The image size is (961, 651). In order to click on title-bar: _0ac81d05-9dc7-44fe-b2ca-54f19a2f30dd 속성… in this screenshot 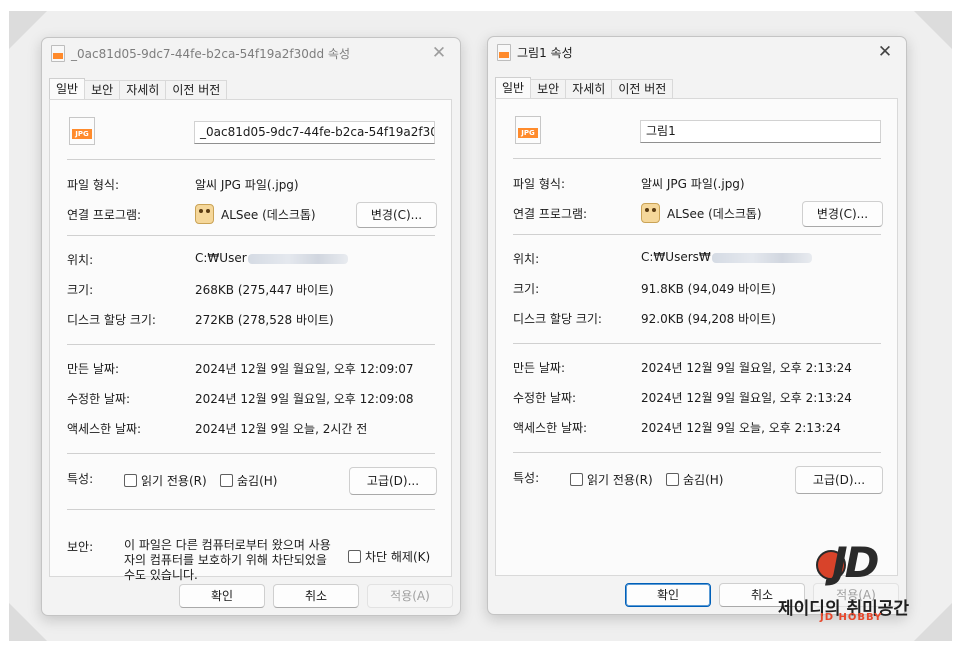, I will do `click(251, 53)`.